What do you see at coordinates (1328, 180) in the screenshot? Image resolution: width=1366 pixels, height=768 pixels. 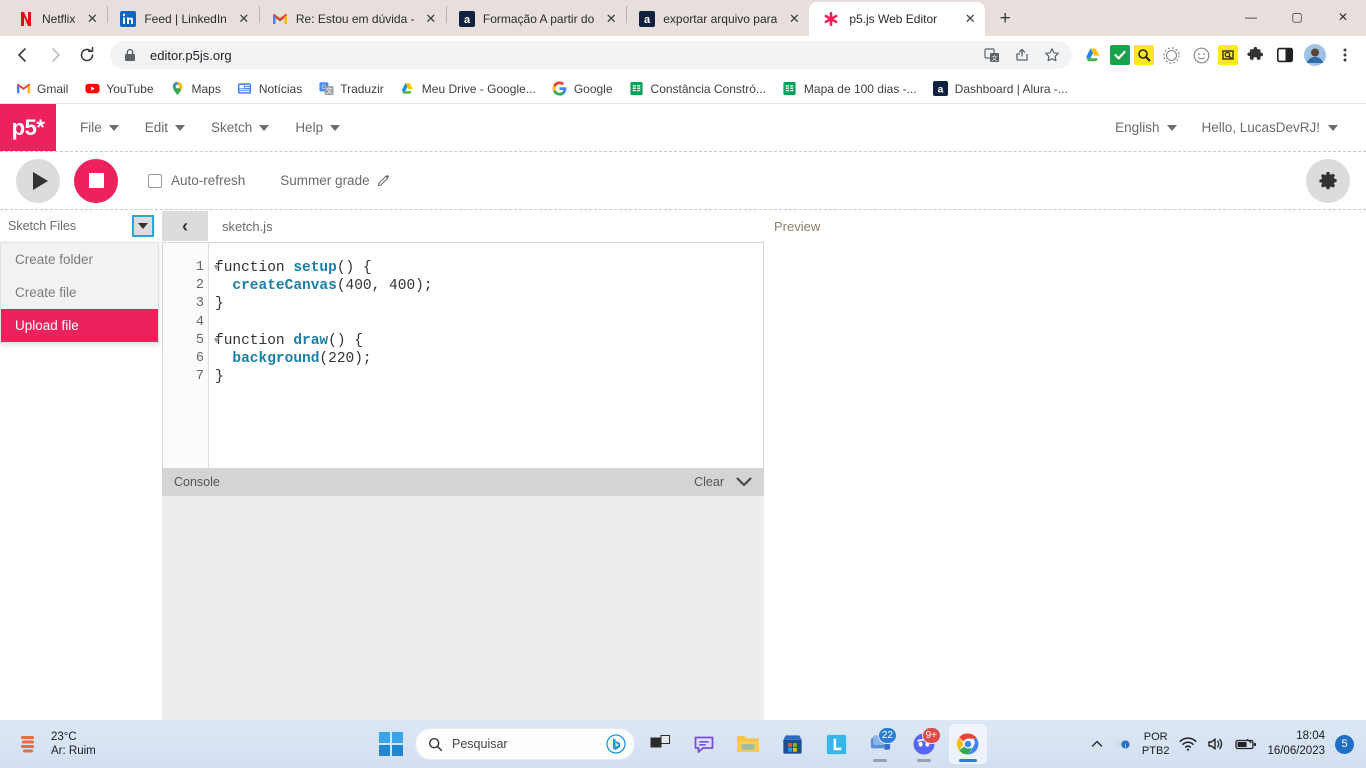 I see `settings-button` at bounding box center [1328, 180].